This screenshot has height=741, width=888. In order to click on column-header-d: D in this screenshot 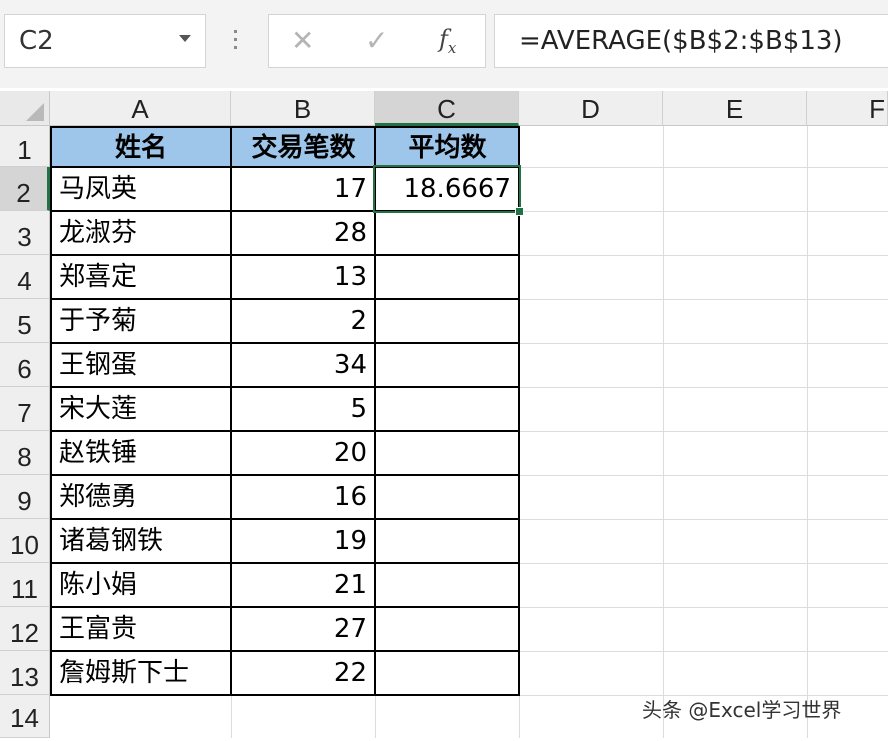, I will do `click(591, 108)`.